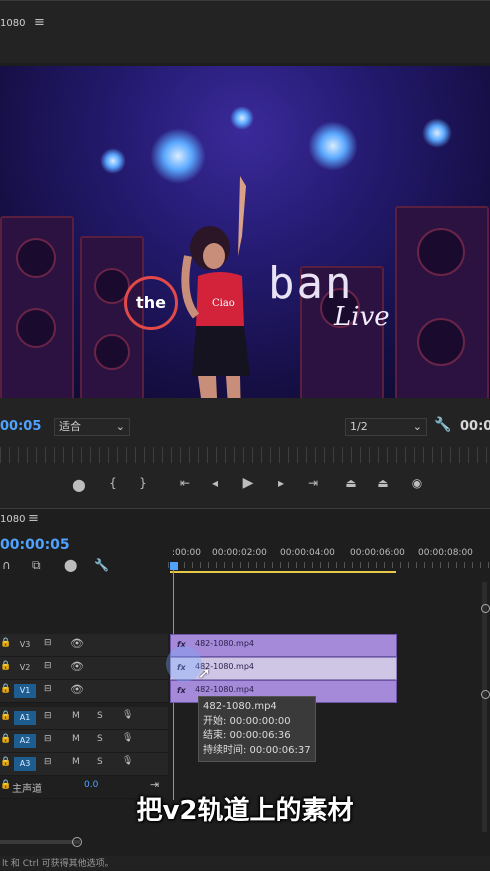 This screenshot has width=490, height=871. Describe the element at coordinates (313, 483) in the screenshot. I see `go-to-out-icon: ⇥` at that location.